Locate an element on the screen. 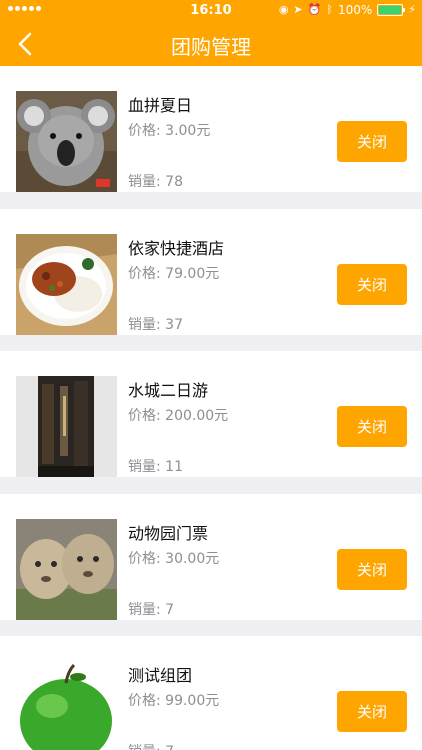 The width and height of the screenshot is (422, 750). header: 16:10 ◉ ➤ ⏰ ᛒ 100% ⚡ 团购管理 is located at coordinates (211, 33).